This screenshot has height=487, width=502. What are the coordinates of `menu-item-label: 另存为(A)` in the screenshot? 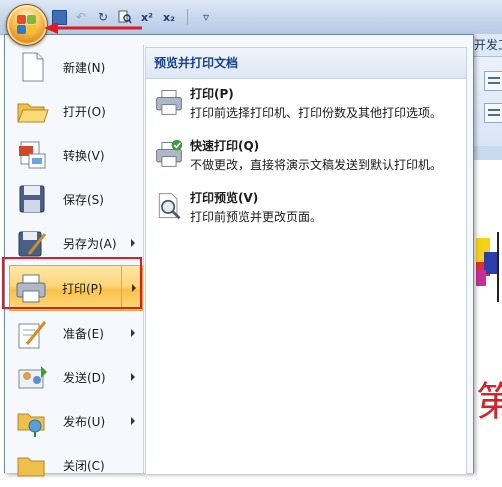 It's located at (90, 243).